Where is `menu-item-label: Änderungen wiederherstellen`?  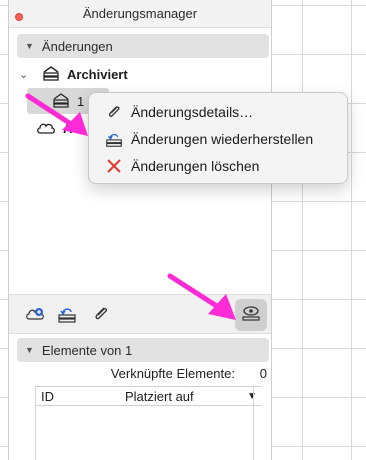 menu-item-label: Änderungen wiederherstellen is located at coordinates (222, 139).